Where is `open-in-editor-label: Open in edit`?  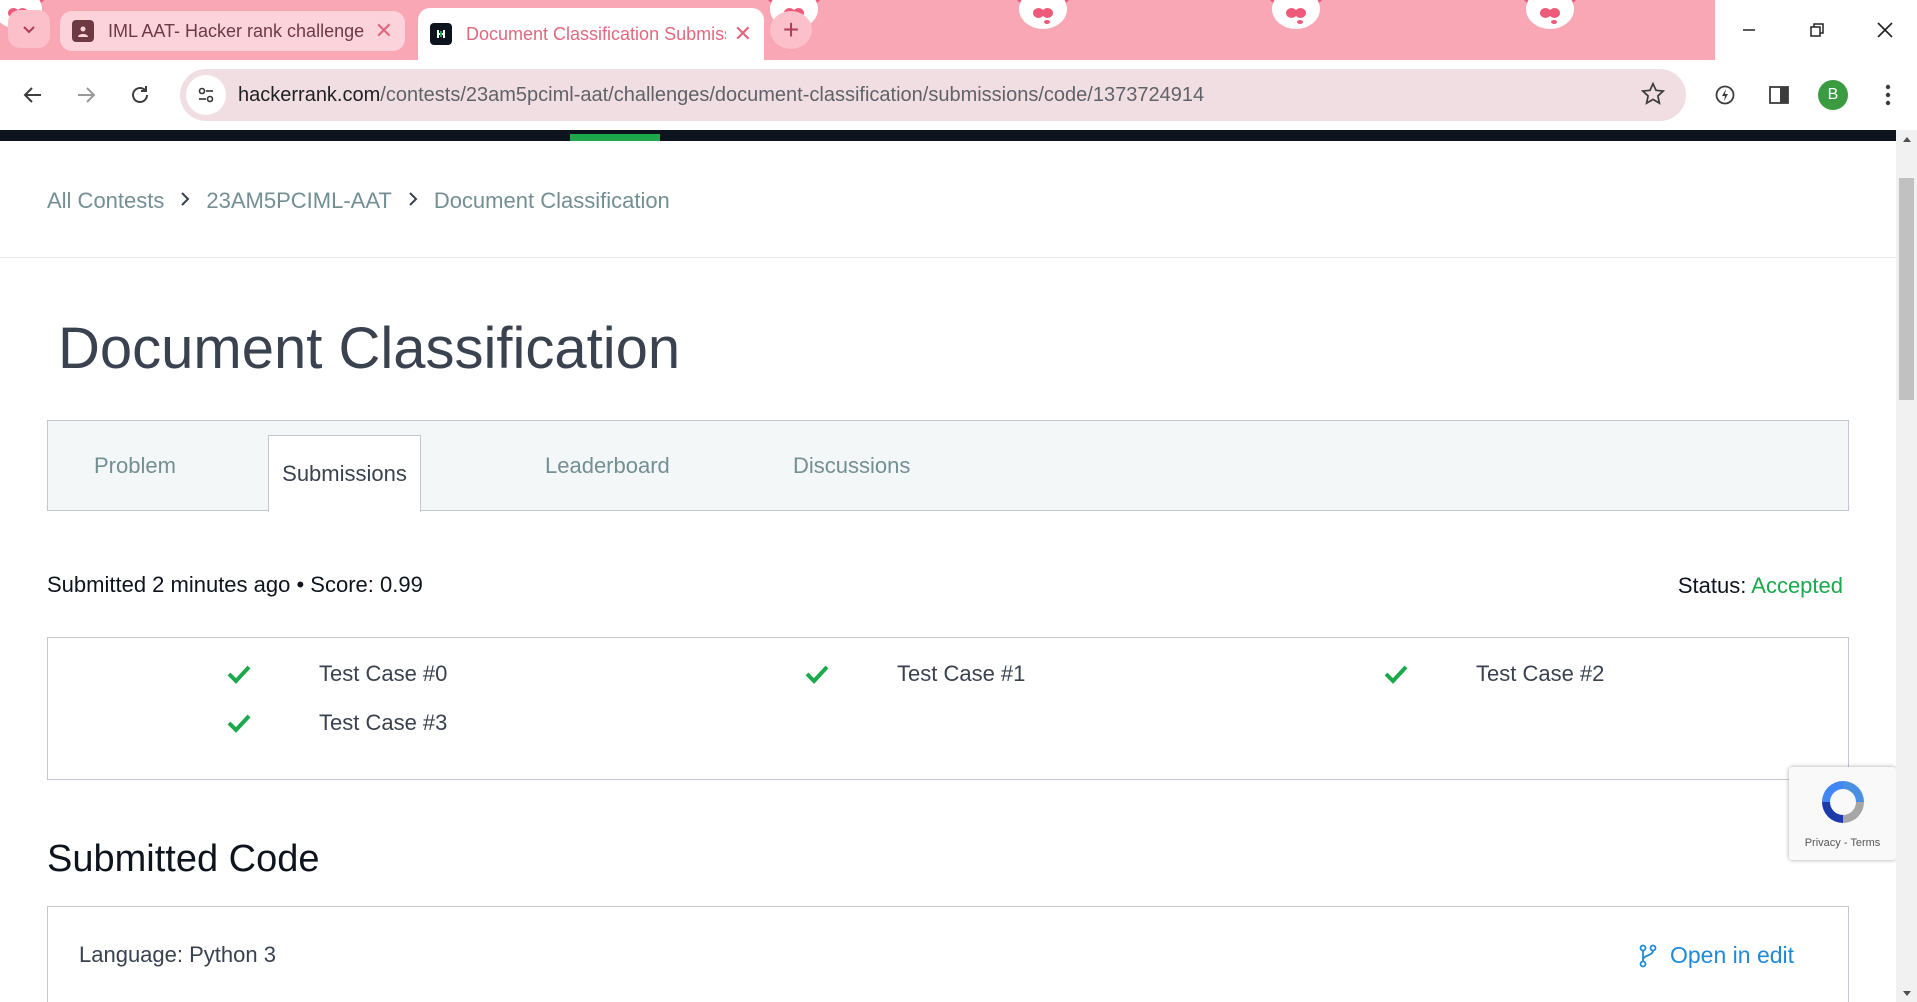 open-in-editor-label: Open in edit is located at coordinates (1732, 955).